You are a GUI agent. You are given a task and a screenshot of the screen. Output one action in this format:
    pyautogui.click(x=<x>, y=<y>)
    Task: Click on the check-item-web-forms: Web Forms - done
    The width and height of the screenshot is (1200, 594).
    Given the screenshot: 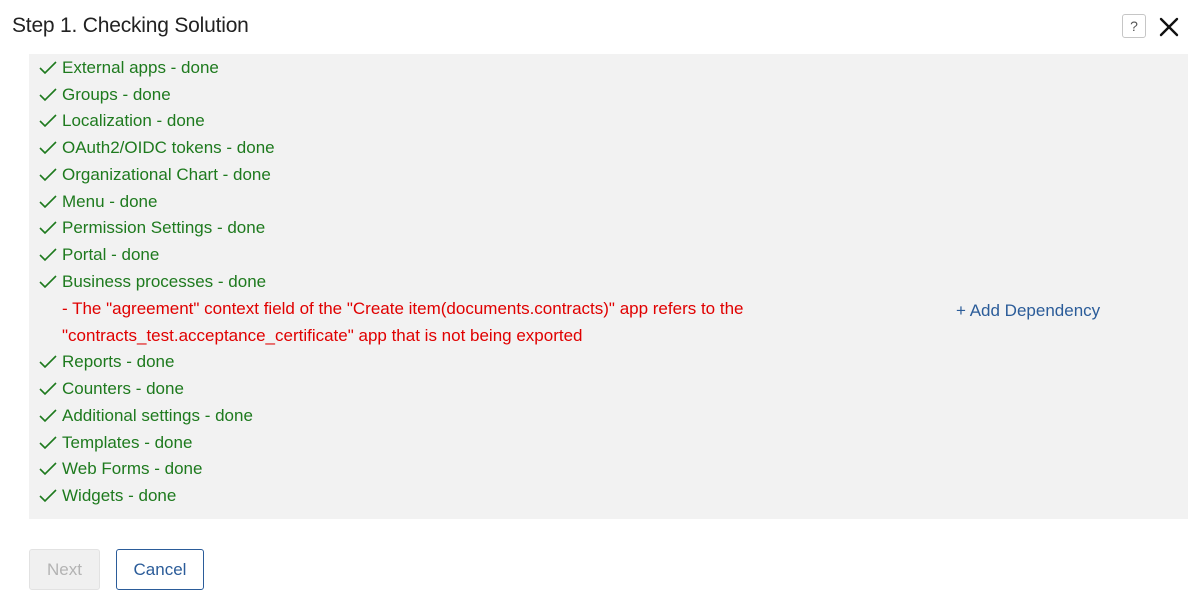 What is the action you would take?
    pyautogui.click(x=120, y=469)
    